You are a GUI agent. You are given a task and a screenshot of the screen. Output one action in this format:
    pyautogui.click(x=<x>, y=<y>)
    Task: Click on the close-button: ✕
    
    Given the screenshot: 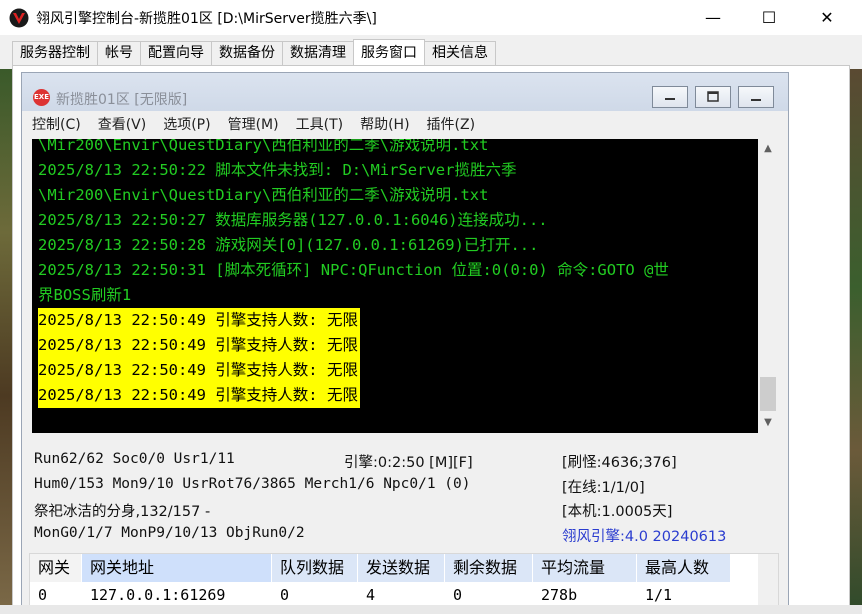 What is the action you would take?
    pyautogui.click(x=827, y=17)
    